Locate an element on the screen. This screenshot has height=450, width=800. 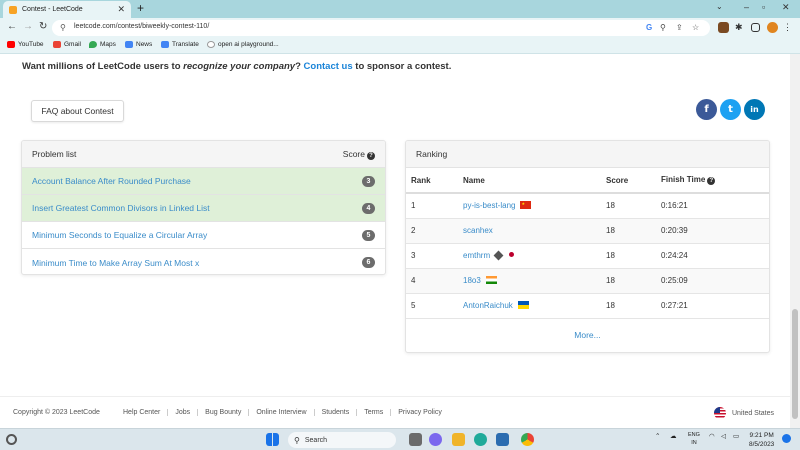
close-window-icon: ✕ is located at coordinates (786, 7).